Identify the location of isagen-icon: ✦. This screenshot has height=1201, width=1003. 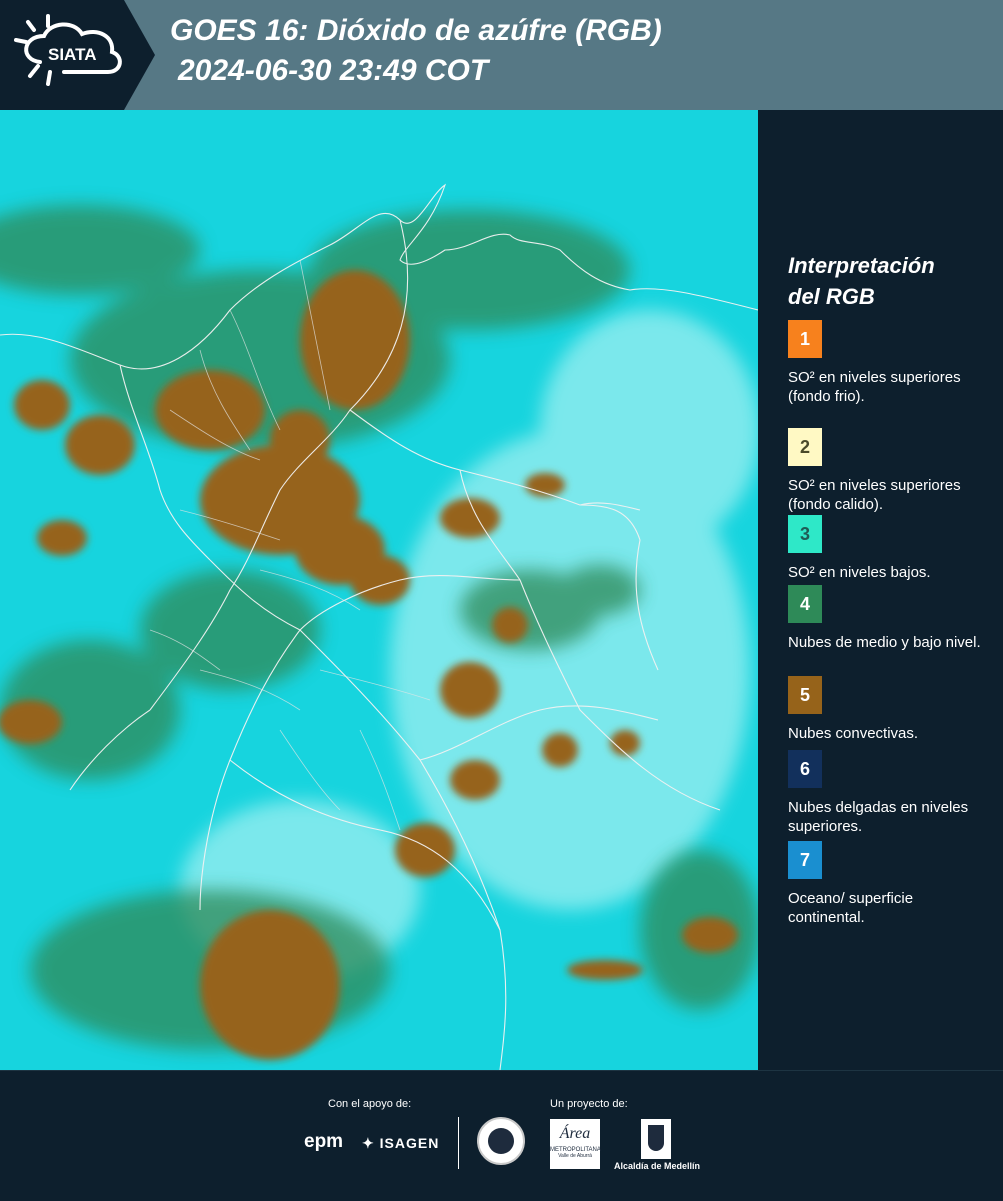
(368, 1143).